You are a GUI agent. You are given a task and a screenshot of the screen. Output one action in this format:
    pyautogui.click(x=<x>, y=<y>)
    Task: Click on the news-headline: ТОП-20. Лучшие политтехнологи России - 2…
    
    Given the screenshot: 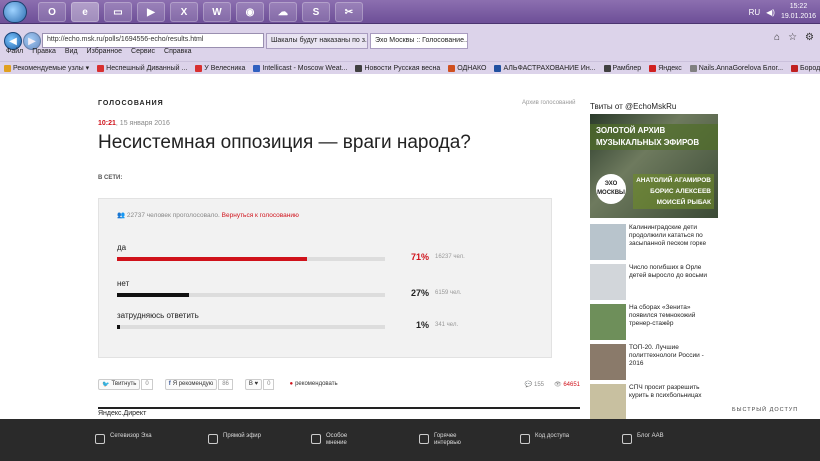 What is the action you would take?
    pyautogui.click(x=673, y=356)
    